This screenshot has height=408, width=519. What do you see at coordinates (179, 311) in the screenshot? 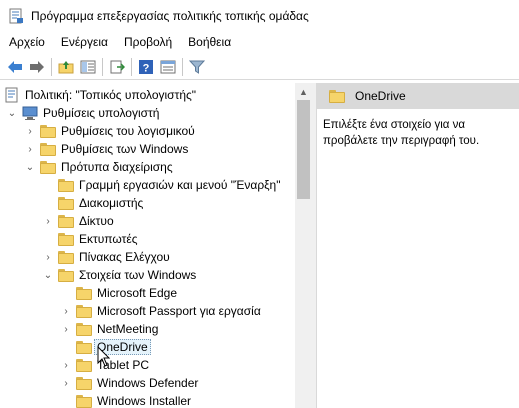
I see `tree-item-label: Microsoft Passport για εργασία` at bounding box center [179, 311].